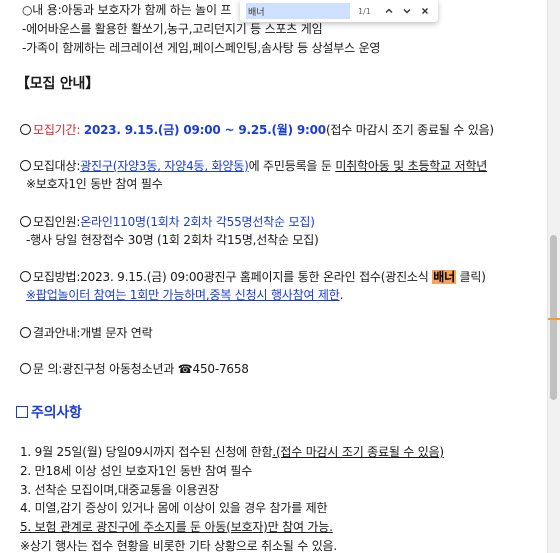 This screenshot has height=553, width=560. What do you see at coordinates (136, 471) in the screenshot?
I see `notice-item-2: 2. 만18세 이상 성인 보호자1인 동반 참여 필수` at bounding box center [136, 471].